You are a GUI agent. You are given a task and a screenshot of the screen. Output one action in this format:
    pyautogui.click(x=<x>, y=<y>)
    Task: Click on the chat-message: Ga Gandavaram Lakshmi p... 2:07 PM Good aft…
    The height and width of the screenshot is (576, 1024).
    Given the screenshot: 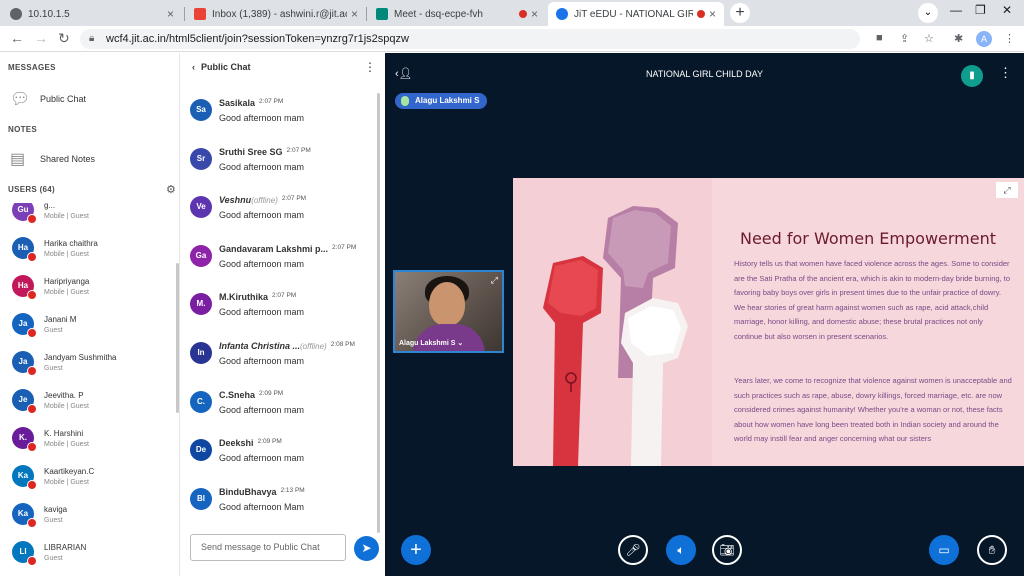 What is the action you would take?
    pyautogui.click(x=273, y=256)
    